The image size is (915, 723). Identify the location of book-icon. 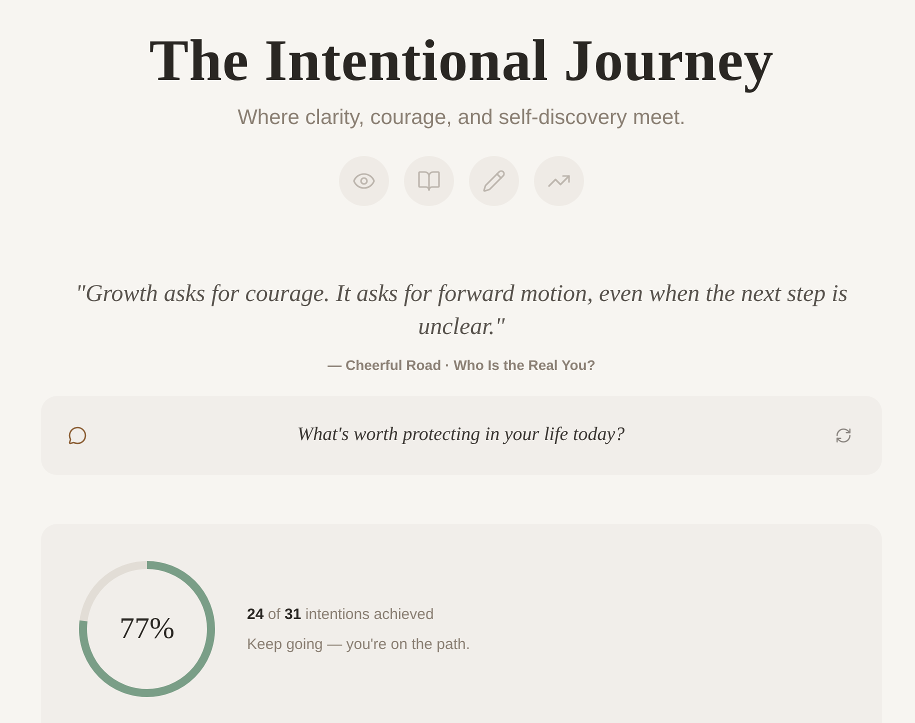
(429, 181).